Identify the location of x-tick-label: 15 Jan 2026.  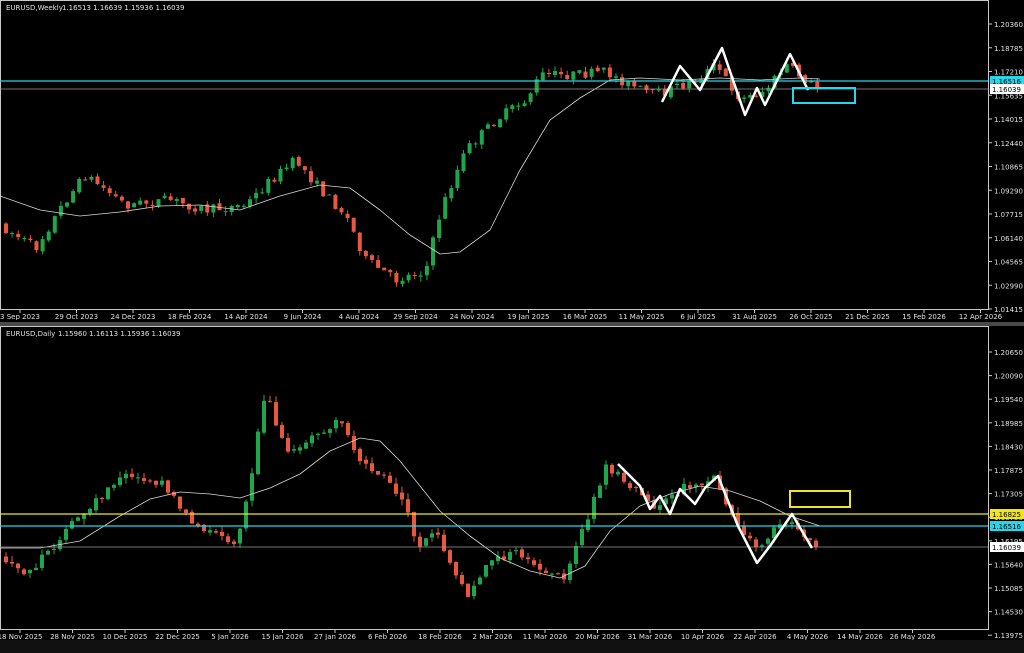
(283, 636).